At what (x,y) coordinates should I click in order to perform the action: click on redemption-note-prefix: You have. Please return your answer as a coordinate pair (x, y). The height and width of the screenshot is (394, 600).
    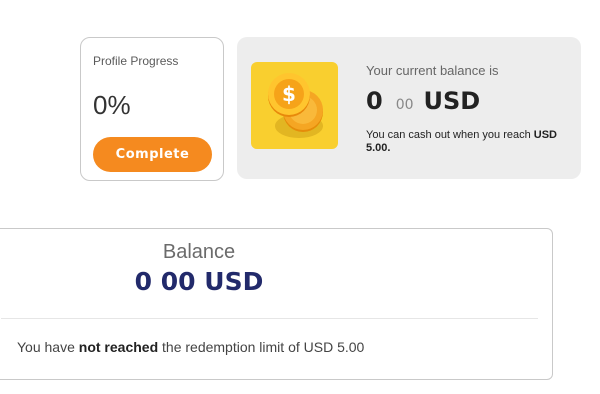
    Looking at the image, I should click on (46, 347).